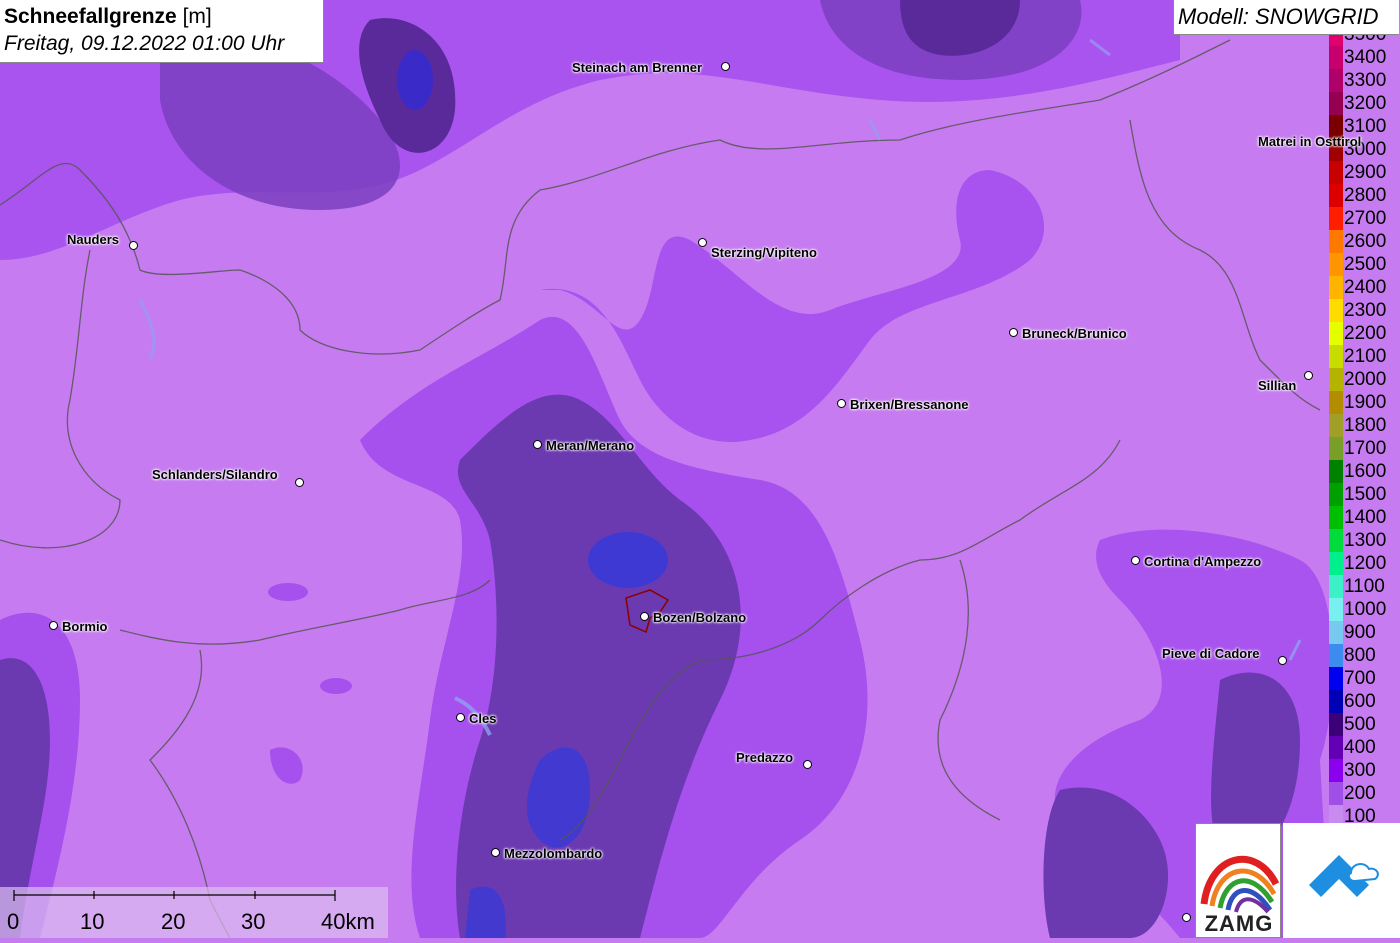 The width and height of the screenshot is (1400, 943). I want to click on legend-label: 2000, so click(1365, 379).